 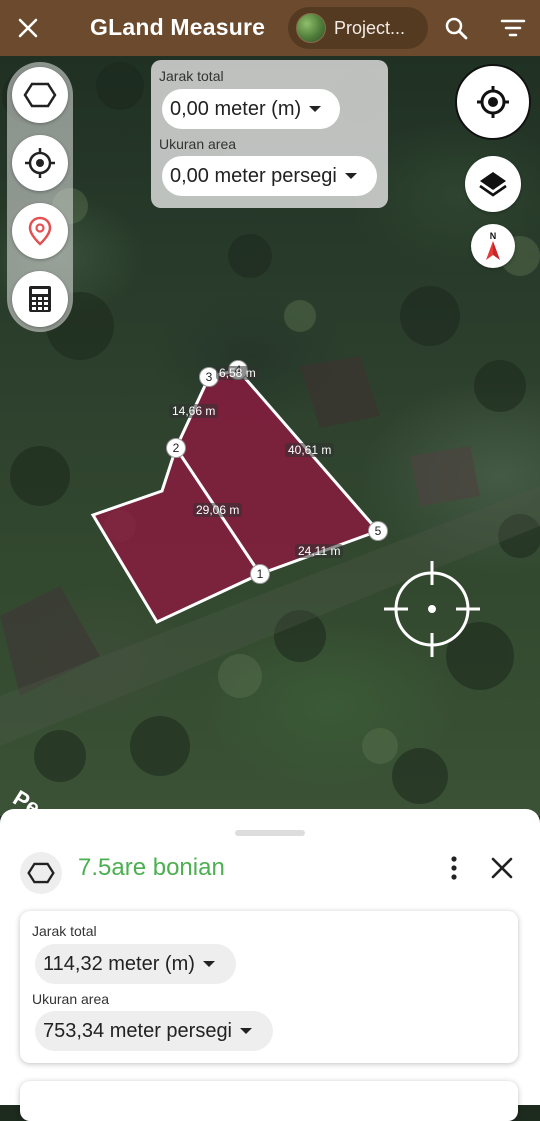 What do you see at coordinates (310, 450) in the screenshot?
I see `segment-length-label: 40,61 m` at bounding box center [310, 450].